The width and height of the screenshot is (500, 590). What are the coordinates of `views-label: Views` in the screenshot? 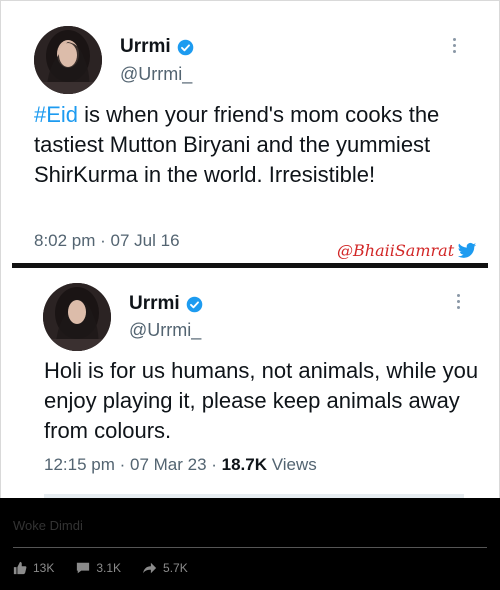 It's located at (292, 464).